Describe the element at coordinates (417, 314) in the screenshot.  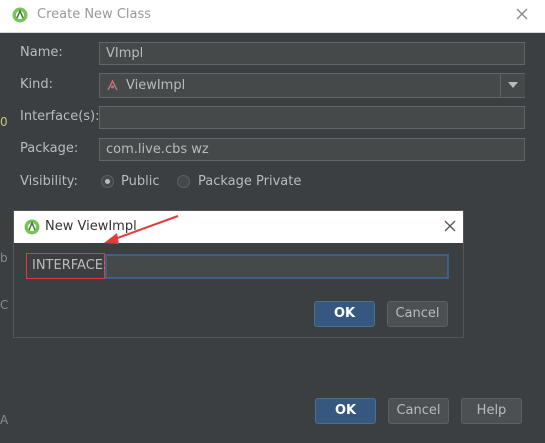
I see `dialog-cancel-button: Cancel` at that location.